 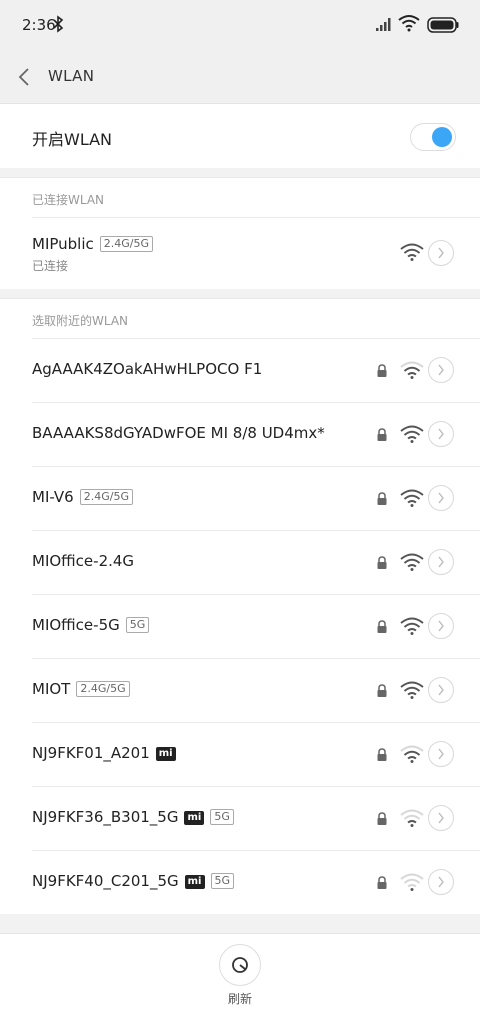 I want to click on network-row: NJ9FKF36_B301_5G mi 5G, so click(x=240, y=818).